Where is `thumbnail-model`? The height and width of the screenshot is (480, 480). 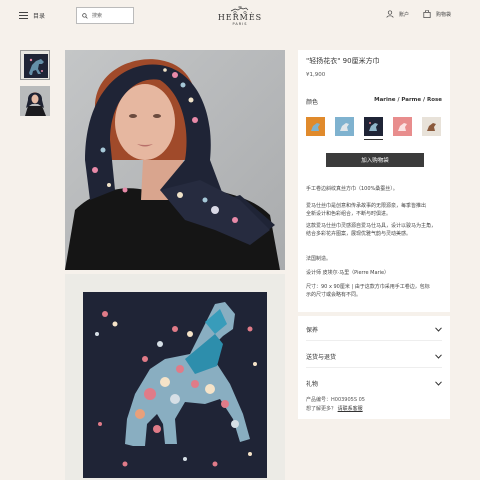 thumbnail-model is located at coordinates (35, 101).